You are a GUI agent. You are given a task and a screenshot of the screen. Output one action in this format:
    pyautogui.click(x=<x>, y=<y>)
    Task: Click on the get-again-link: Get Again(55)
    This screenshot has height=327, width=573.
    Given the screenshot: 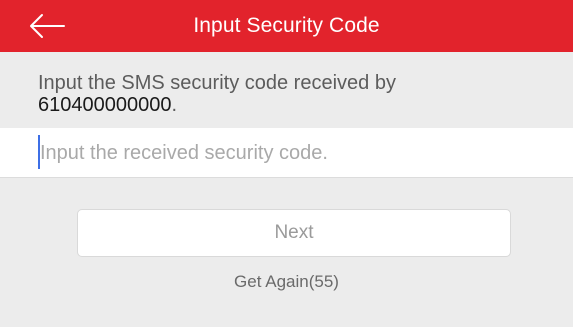 What is the action you would take?
    pyautogui.click(x=286, y=282)
    